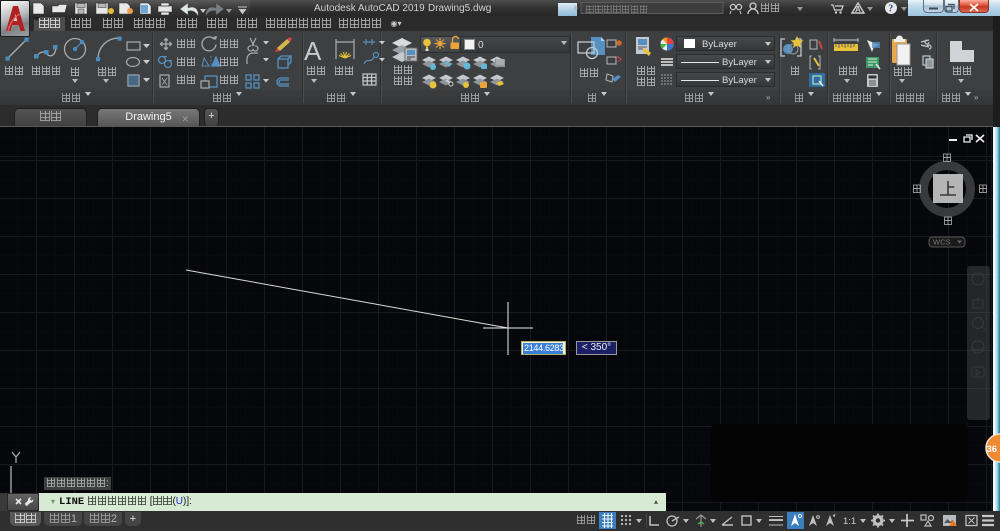 The width and height of the screenshot is (1000, 531). Describe the element at coordinates (849, 521) in the screenshot. I see `svg-text: 1:1` at that location.